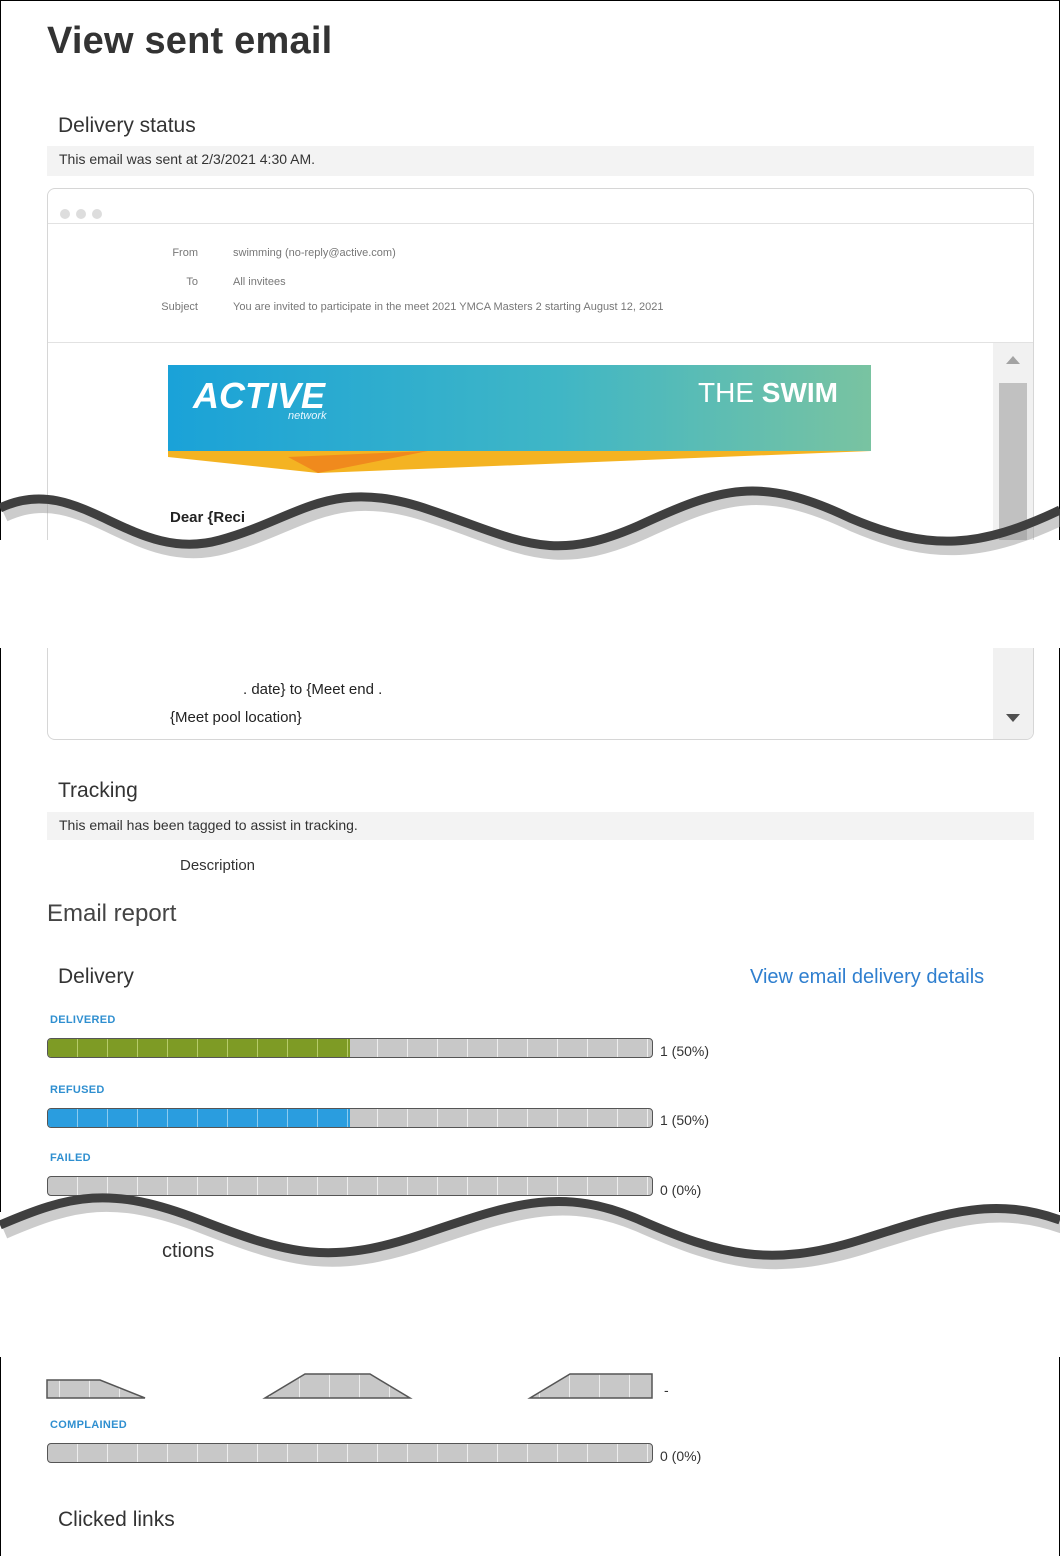  Describe the element at coordinates (83, 1020) in the screenshot. I see `delivered-label: DELIVERED` at that location.